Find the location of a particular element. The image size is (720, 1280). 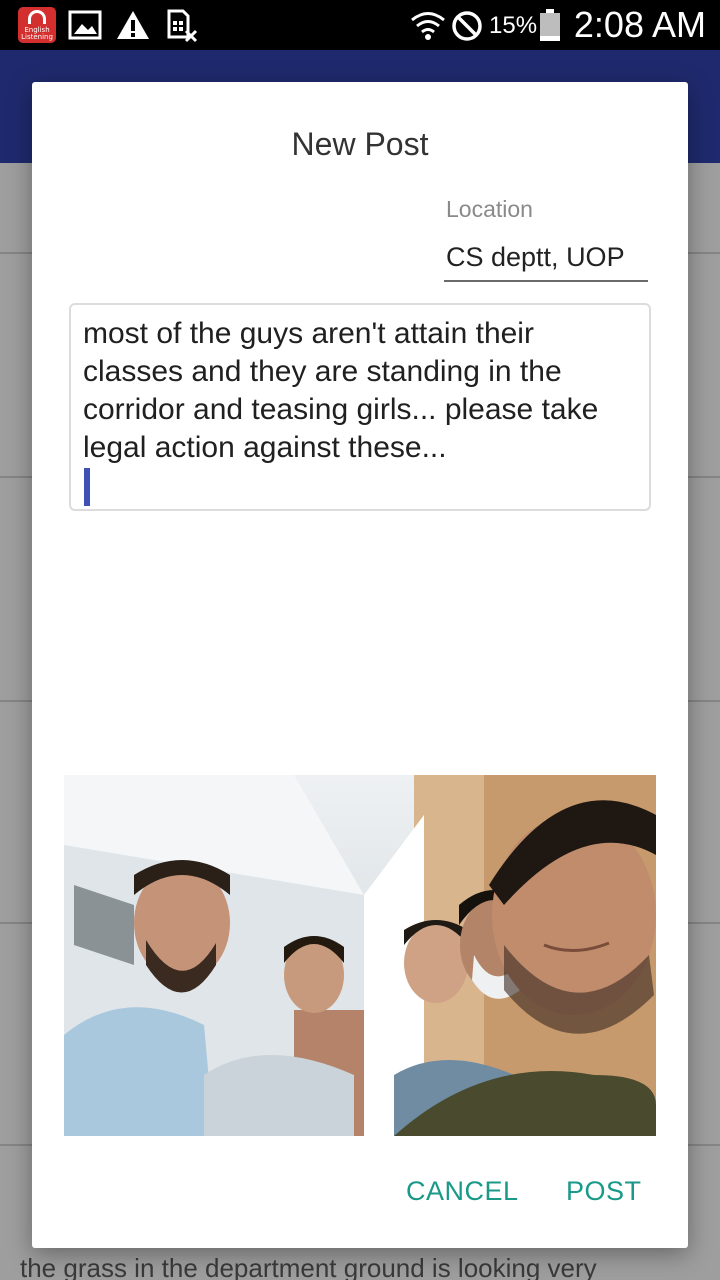

app-icon-label: English Listening is located at coordinates (37, 33).